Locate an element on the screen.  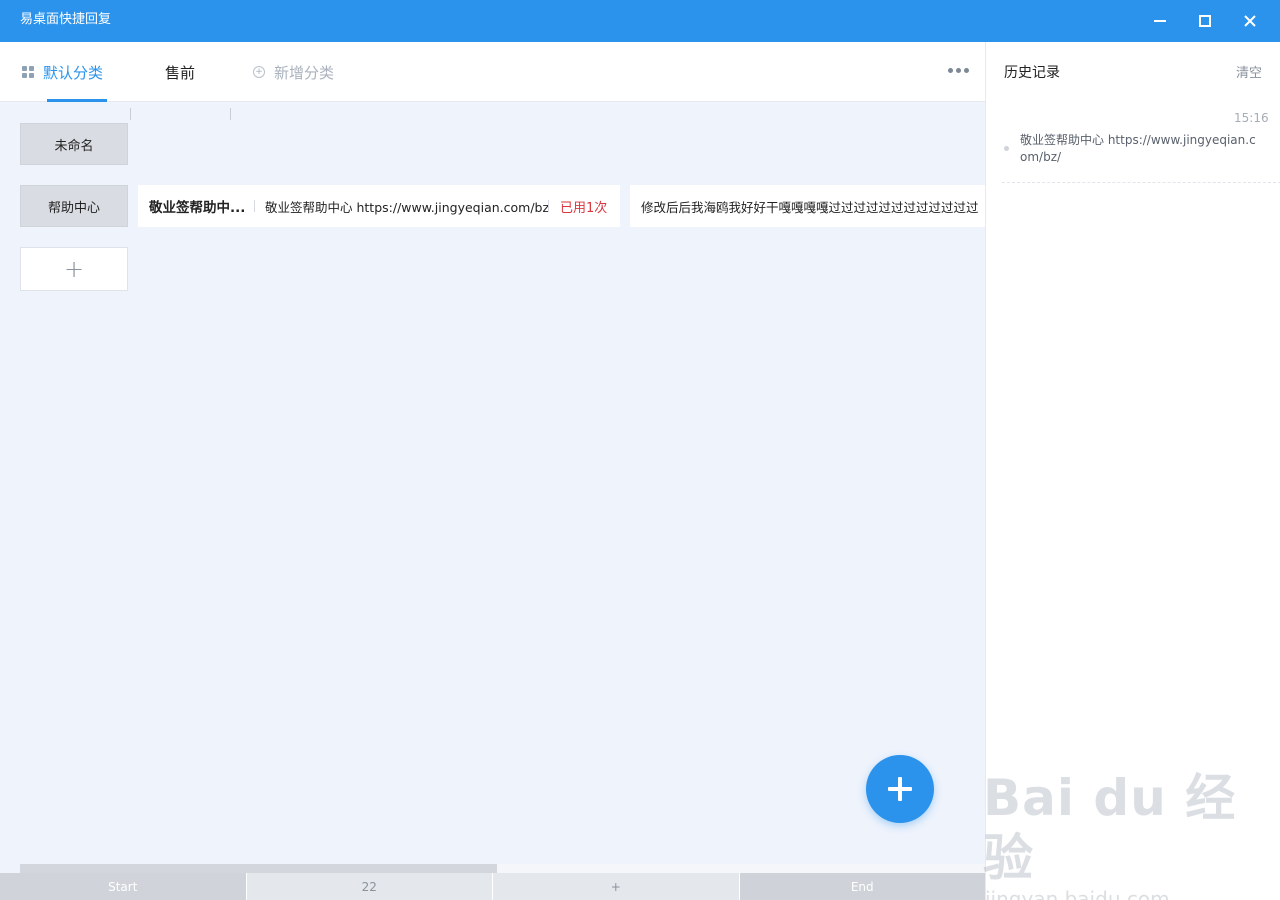
reply-content: 修改后后我海鸥我好好干嘎嘎嘎嘎过过过过过过过过过过过过 is located at coordinates (810, 207).